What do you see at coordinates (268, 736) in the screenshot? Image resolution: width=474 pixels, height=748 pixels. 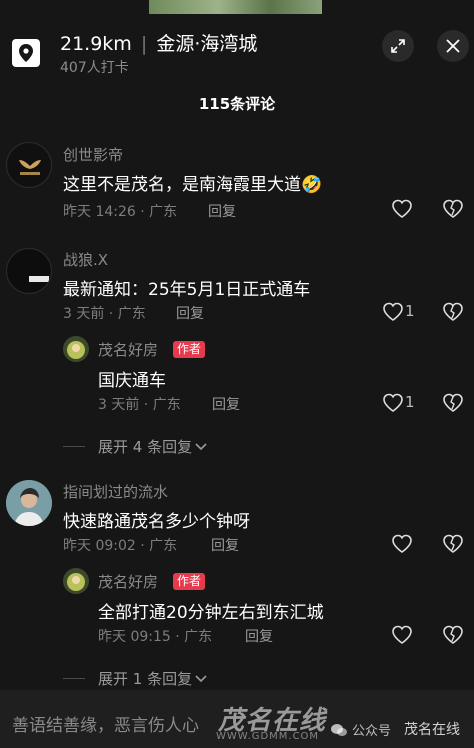 I see `watermark-url: WWW.GDMM.COM` at bounding box center [268, 736].